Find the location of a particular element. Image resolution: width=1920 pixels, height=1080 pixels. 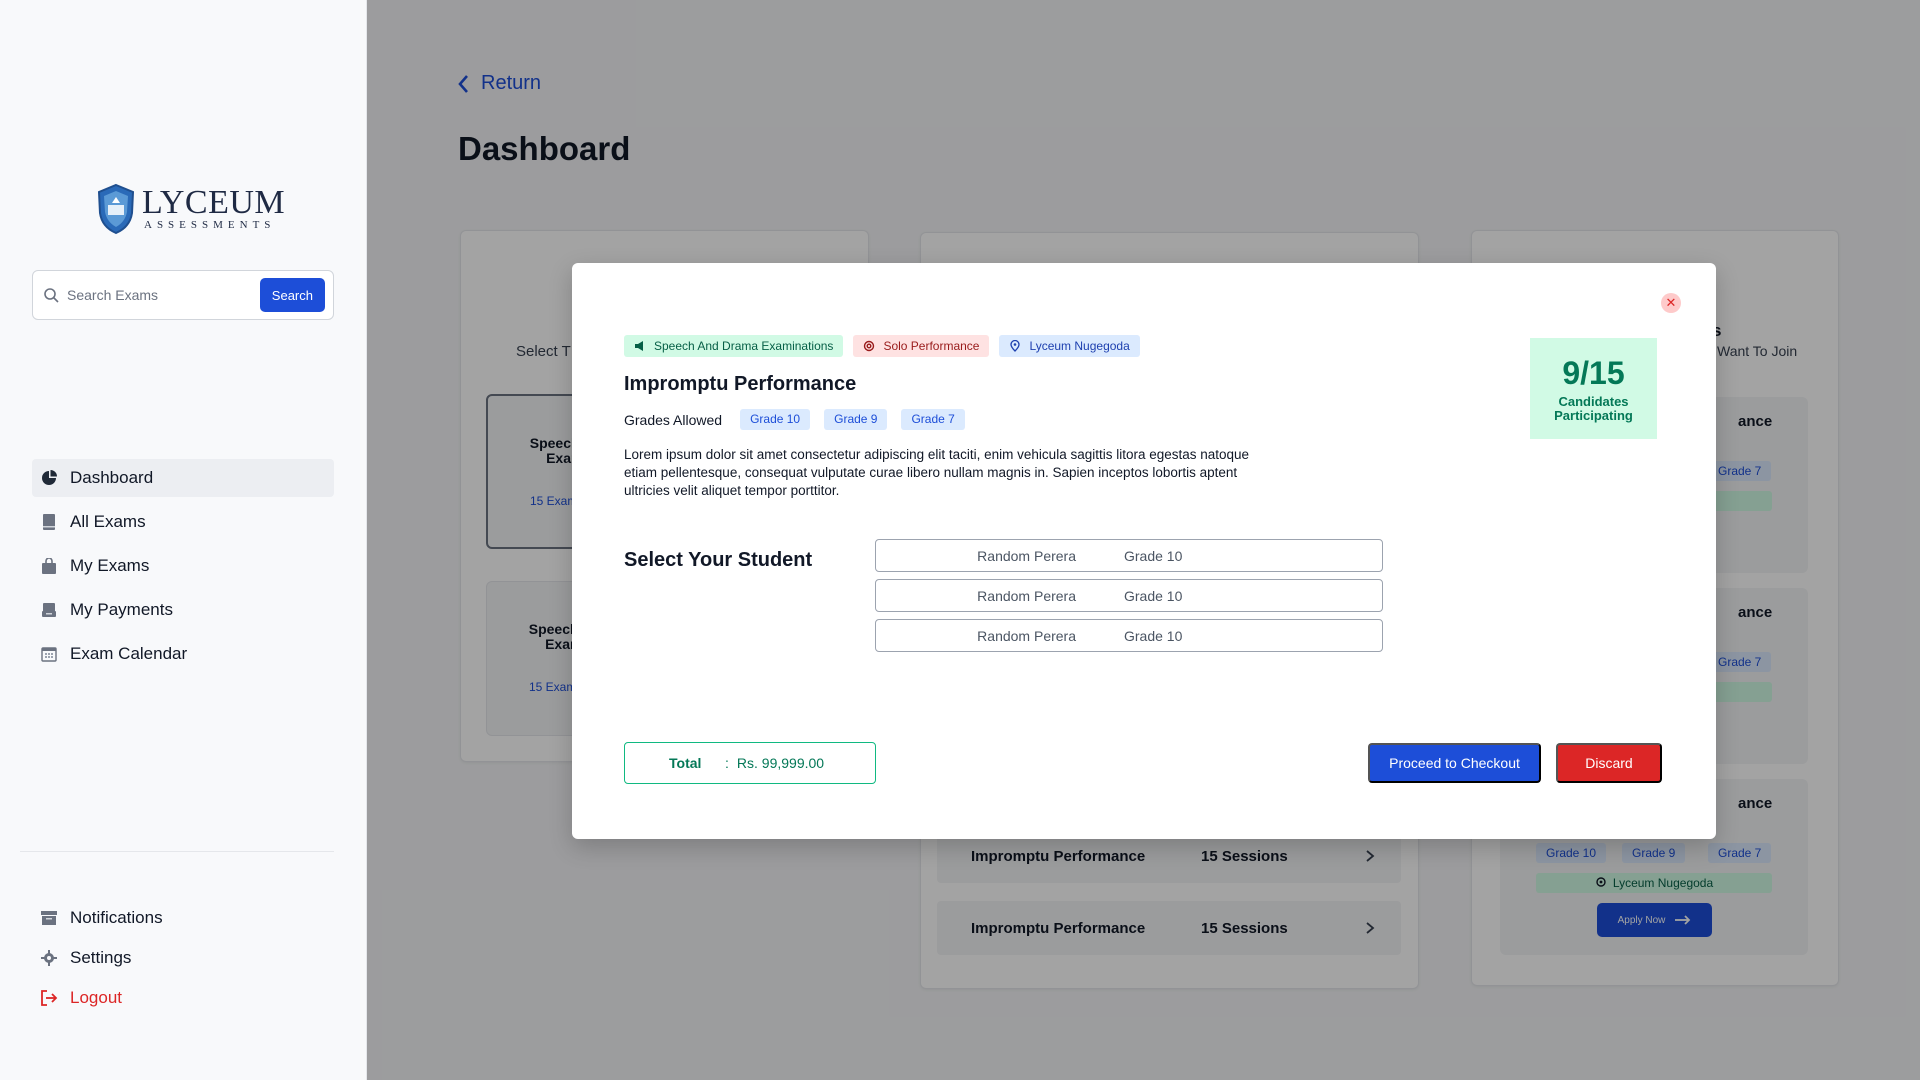

nav-item-label: Settings is located at coordinates (101, 957).